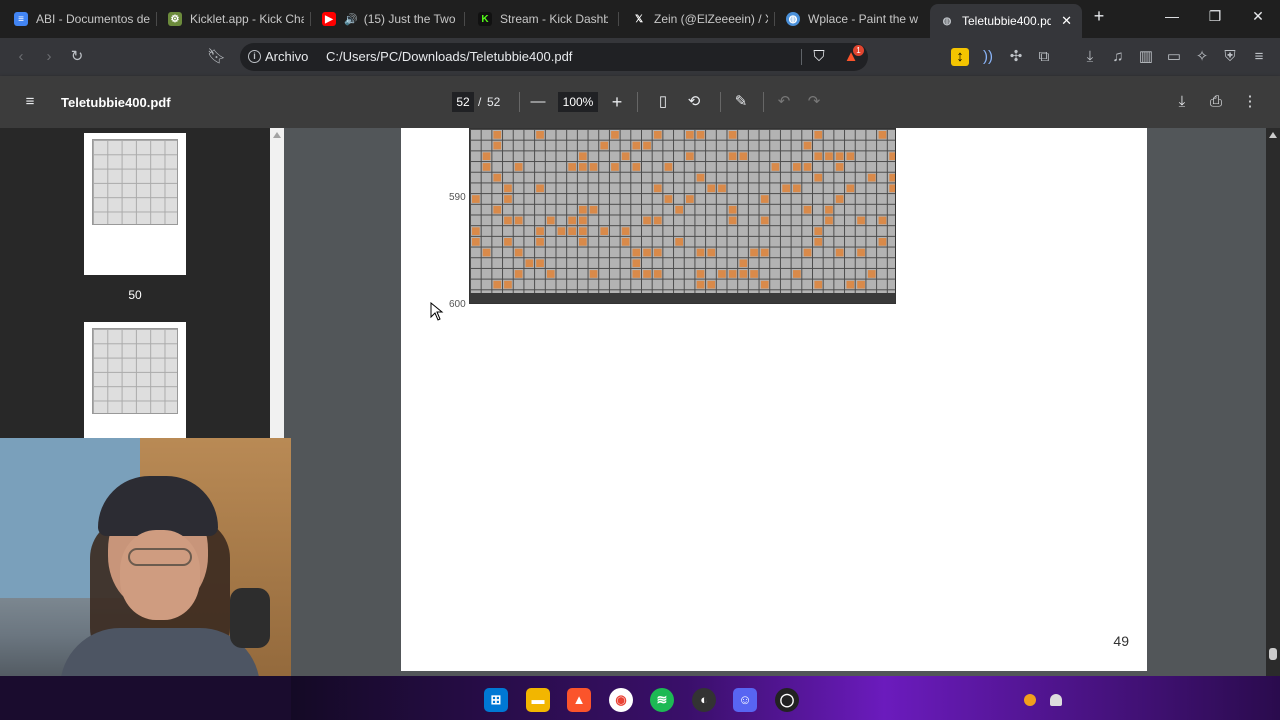  I want to click on zoom-out-button: —, so click(538, 102).